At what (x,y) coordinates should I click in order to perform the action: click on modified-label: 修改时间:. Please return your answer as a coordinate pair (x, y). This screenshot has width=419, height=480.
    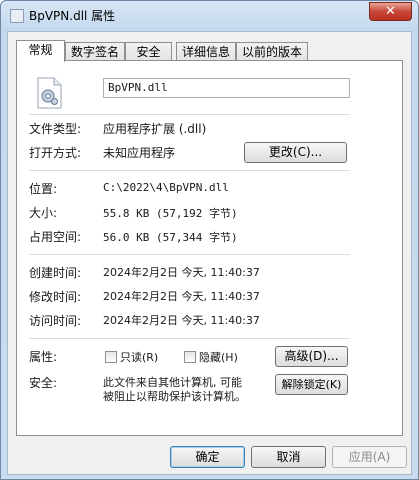
    Looking at the image, I should click on (55, 297).